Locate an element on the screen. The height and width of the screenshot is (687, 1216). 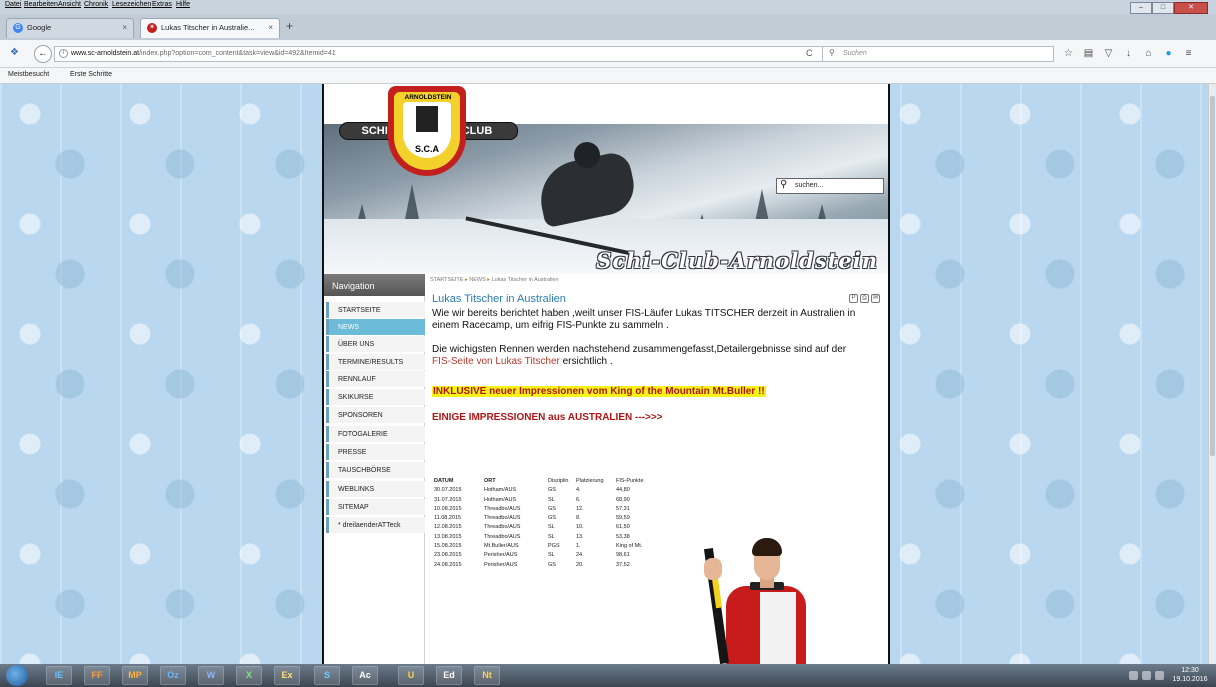
sidebar-item-ueber-uns: ÜBER UNS is located at coordinates (375, 344).